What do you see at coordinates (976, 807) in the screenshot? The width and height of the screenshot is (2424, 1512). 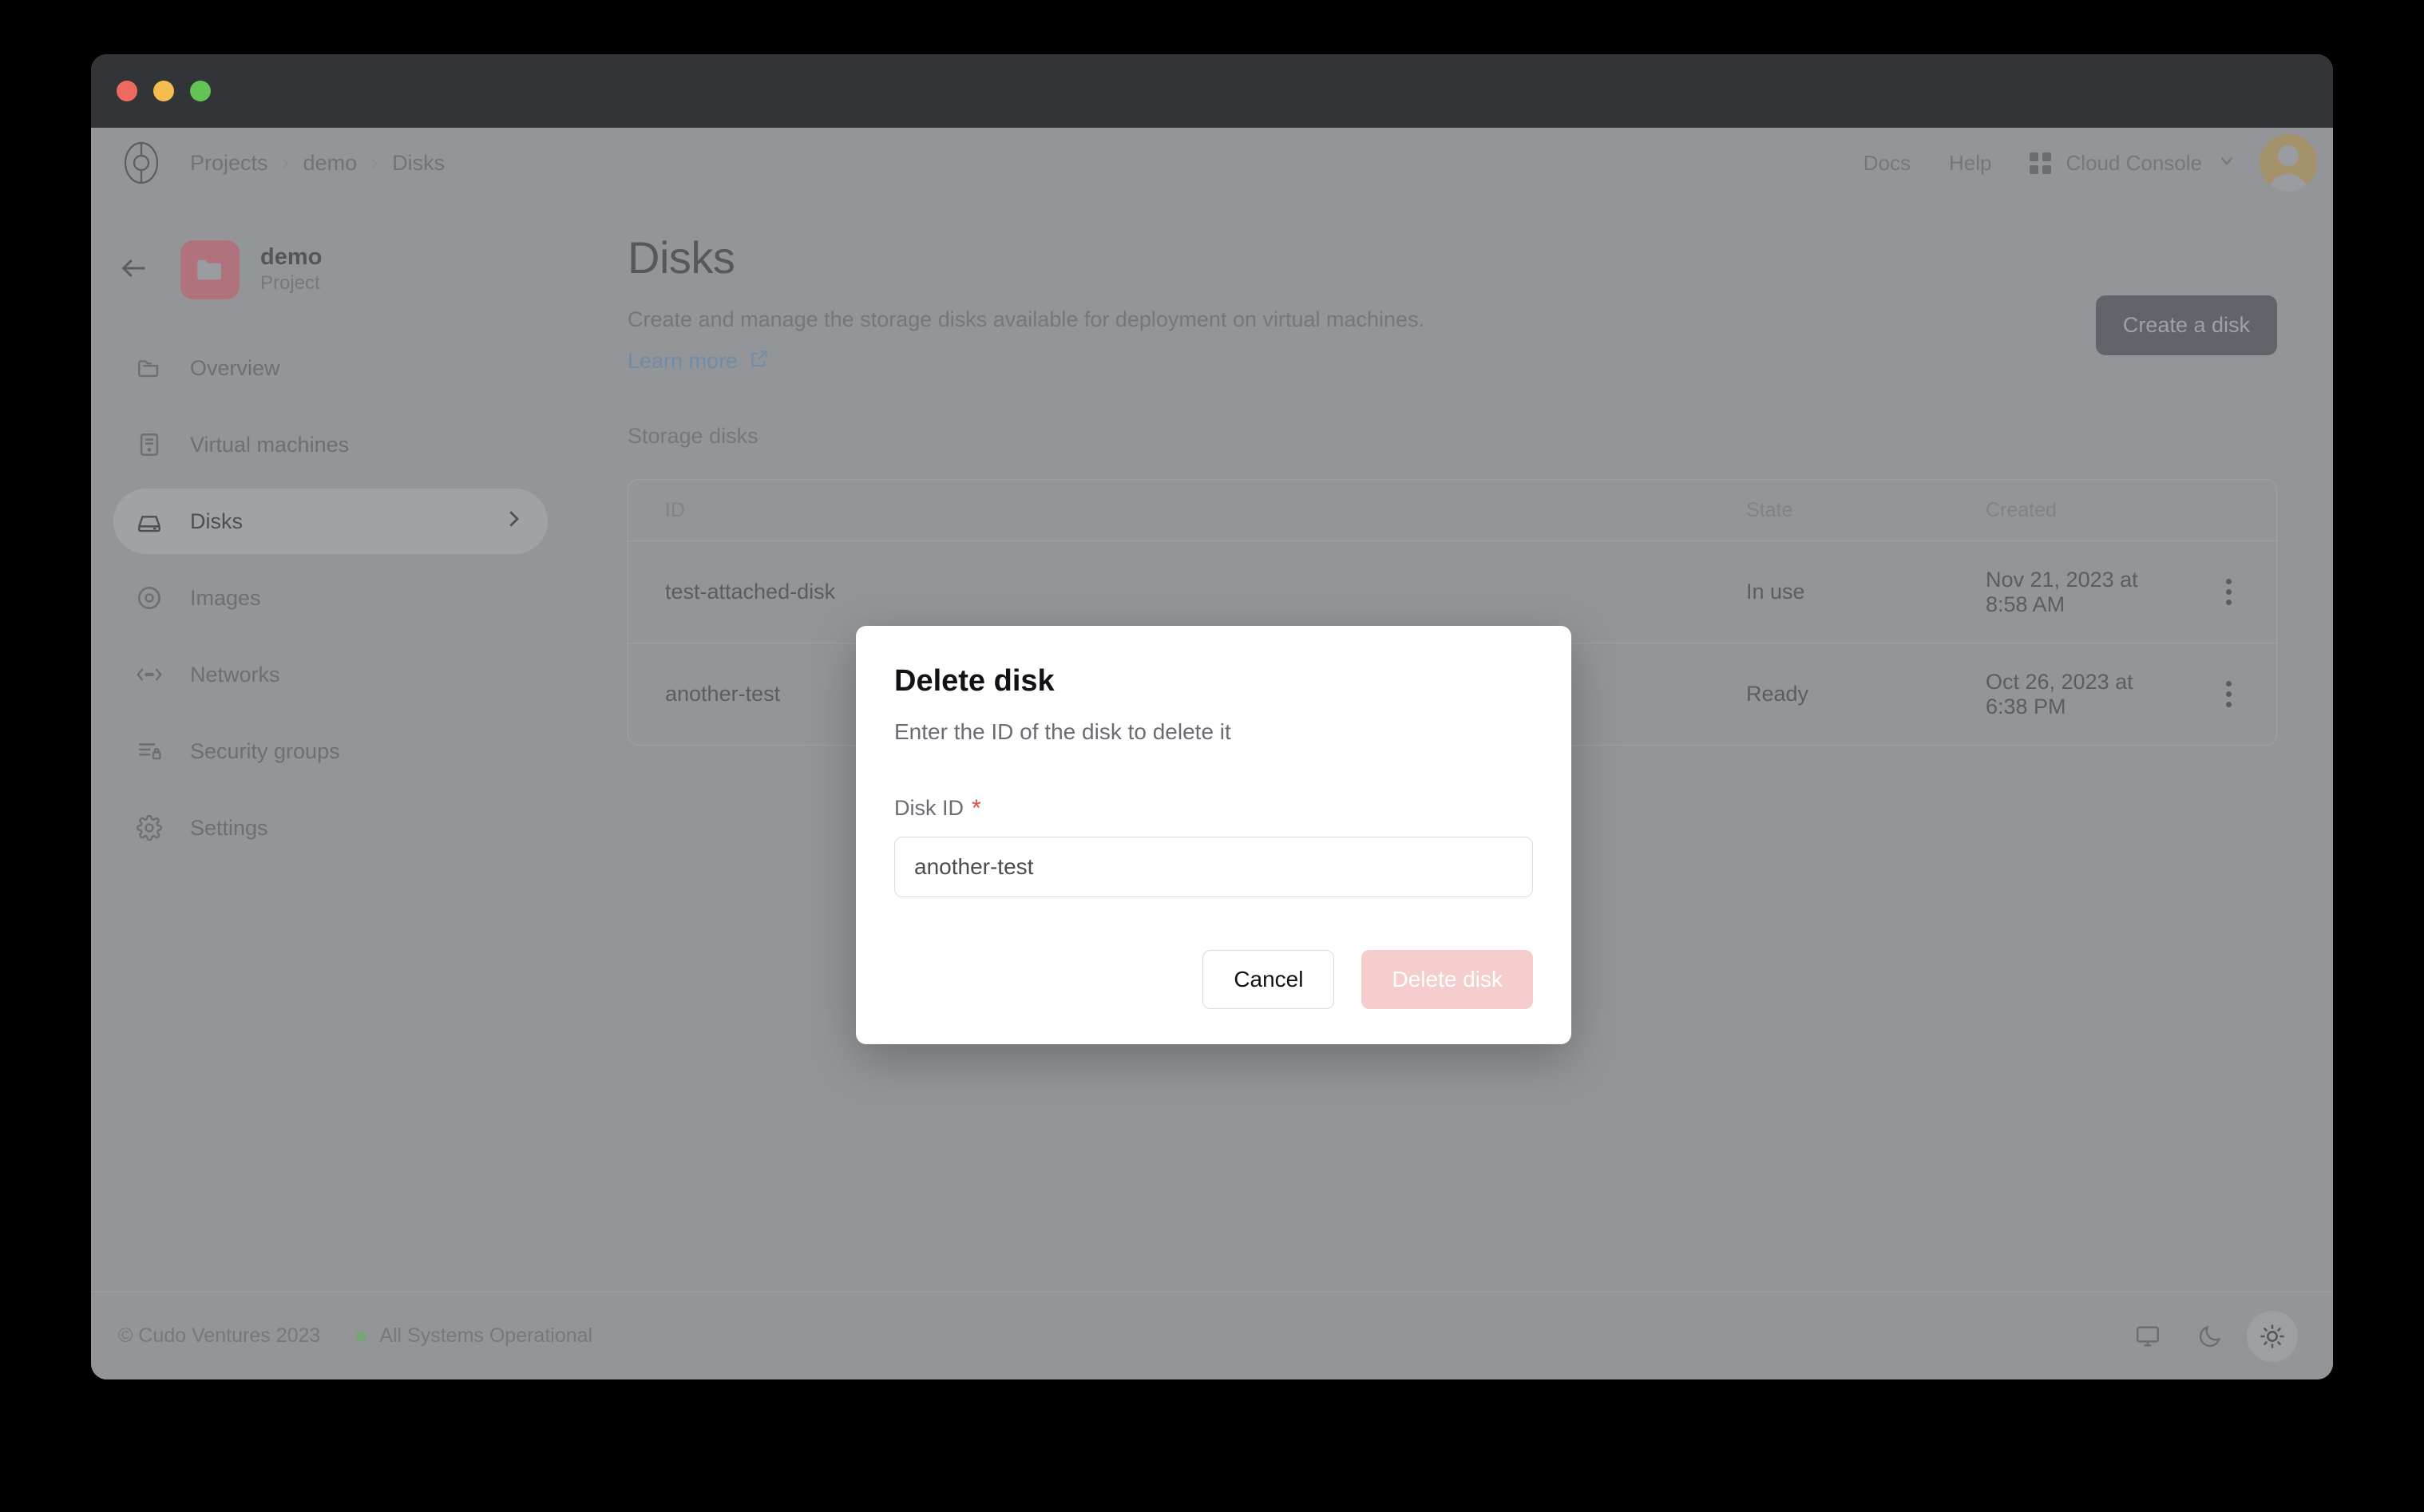 I see `required-marker: *` at bounding box center [976, 807].